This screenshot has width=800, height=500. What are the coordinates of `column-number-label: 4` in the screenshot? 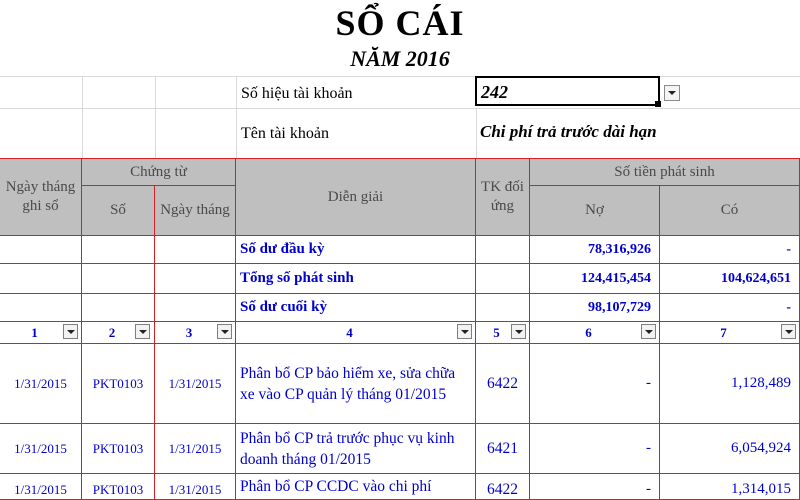 It's located at (349, 332).